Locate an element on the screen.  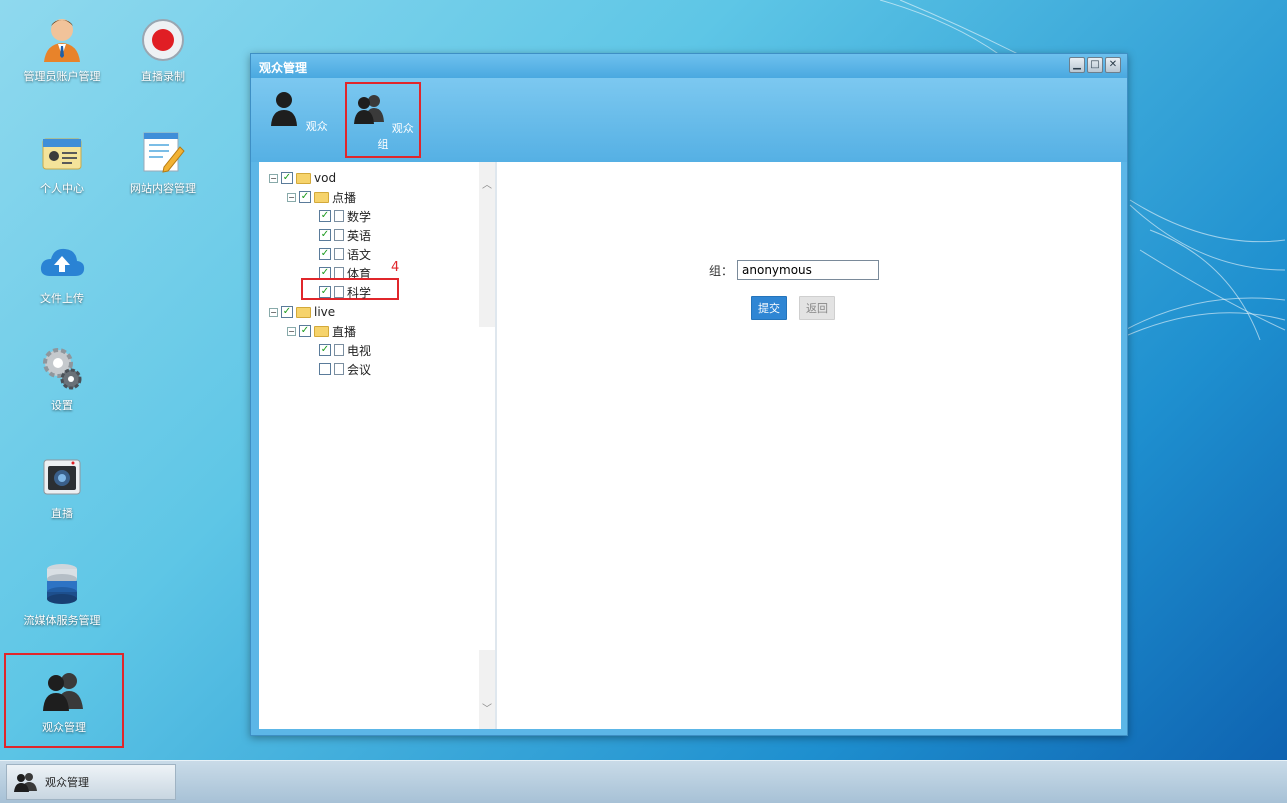
group-name-input is located at coordinates (808, 270).